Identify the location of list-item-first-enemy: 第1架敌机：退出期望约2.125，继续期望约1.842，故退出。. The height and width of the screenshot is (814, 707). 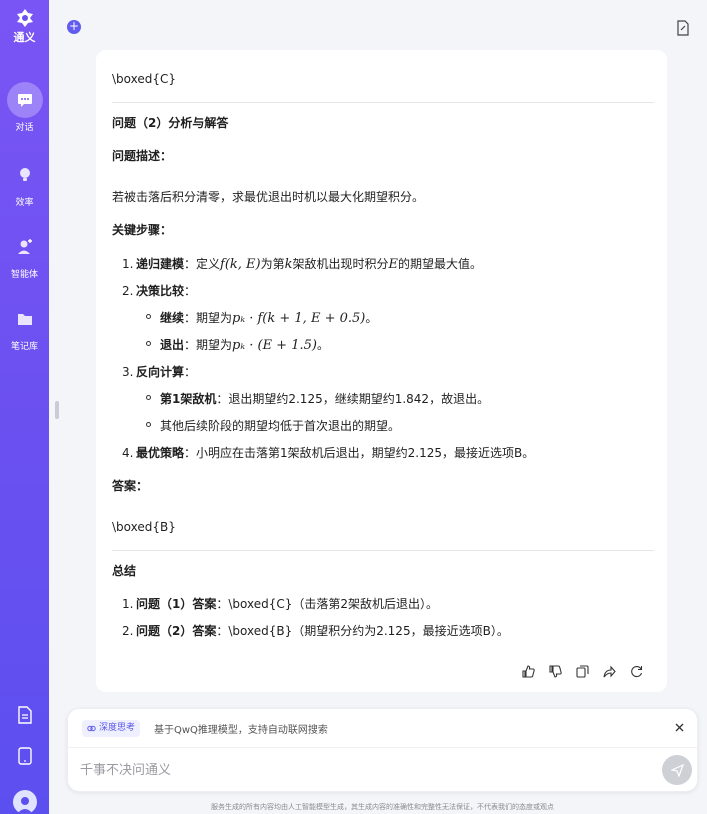
(325, 399).